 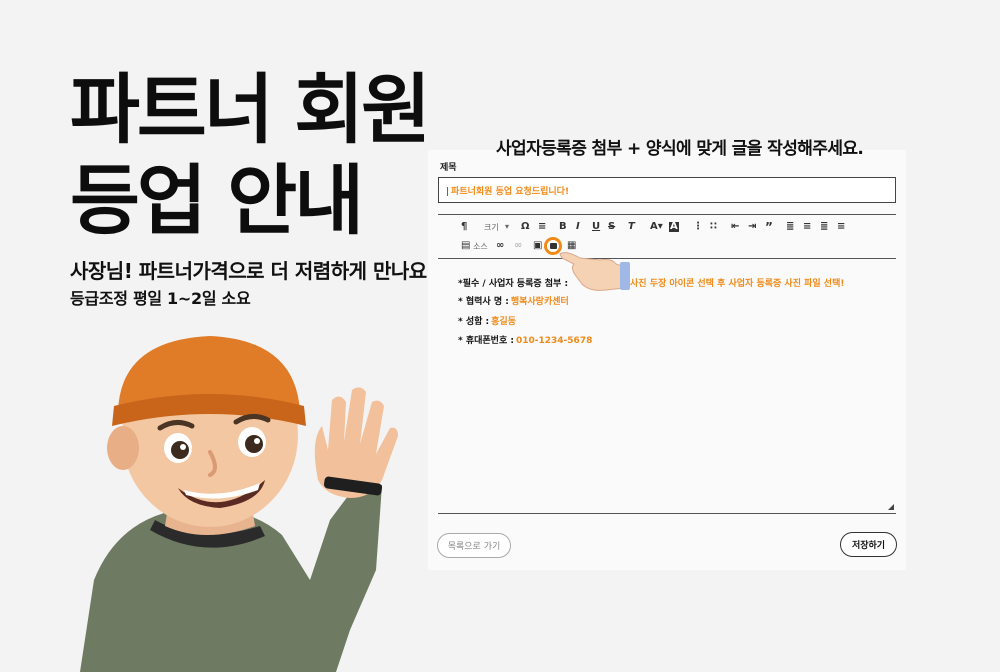 What do you see at coordinates (868, 544) in the screenshot?
I see `save-button: 저장하기` at bounding box center [868, 544].